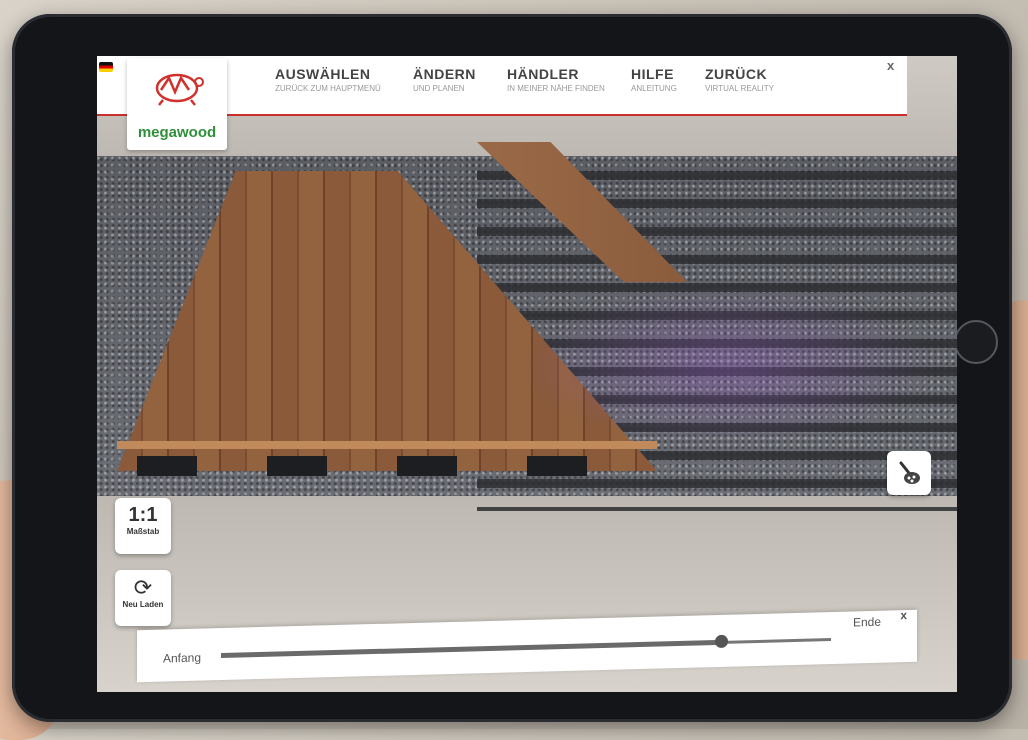  What do you see at coordinates (722, 641) in the screenshot?
I see `slider-thumb` at bounding box center [722, 641].